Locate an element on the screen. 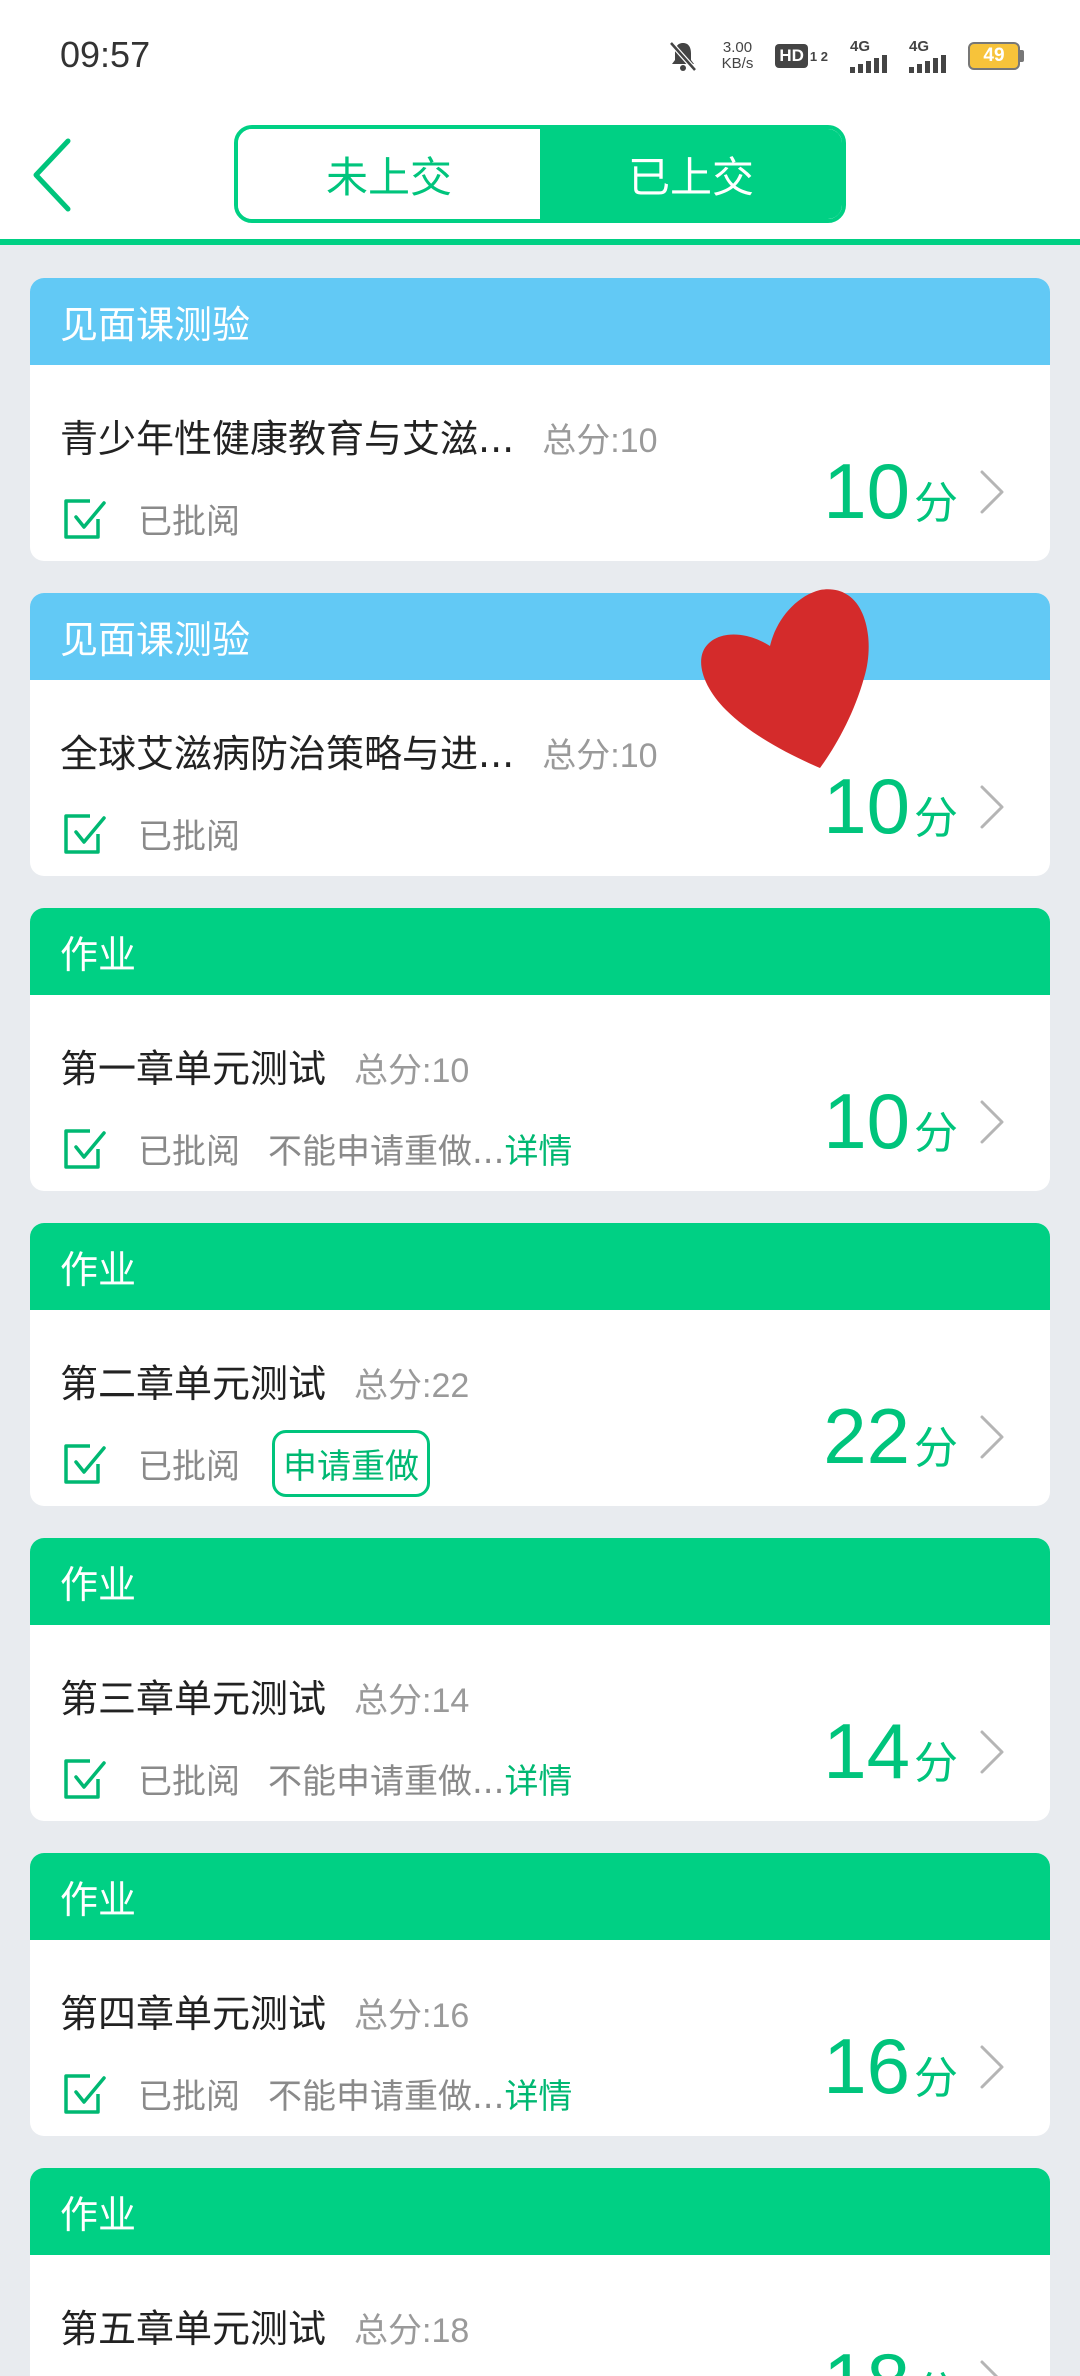  assignment-card: 作业 第五章单元测试 总分:18 18 分 is located at coordinates (540, 2272).